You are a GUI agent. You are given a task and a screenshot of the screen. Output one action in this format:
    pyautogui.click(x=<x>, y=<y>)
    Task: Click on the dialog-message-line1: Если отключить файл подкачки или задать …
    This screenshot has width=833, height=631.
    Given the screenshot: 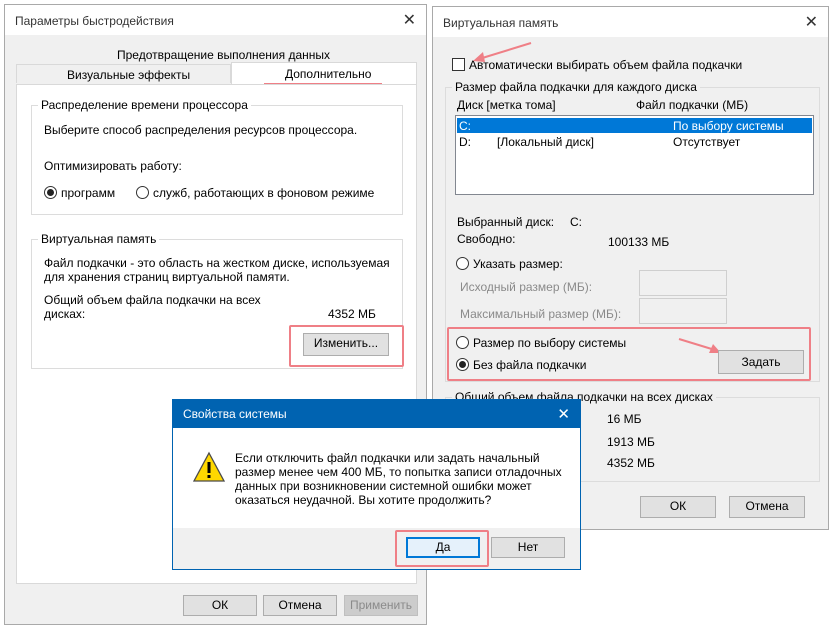 What is the action you would take?
    pyautogui.click(x=387, y=458)
    